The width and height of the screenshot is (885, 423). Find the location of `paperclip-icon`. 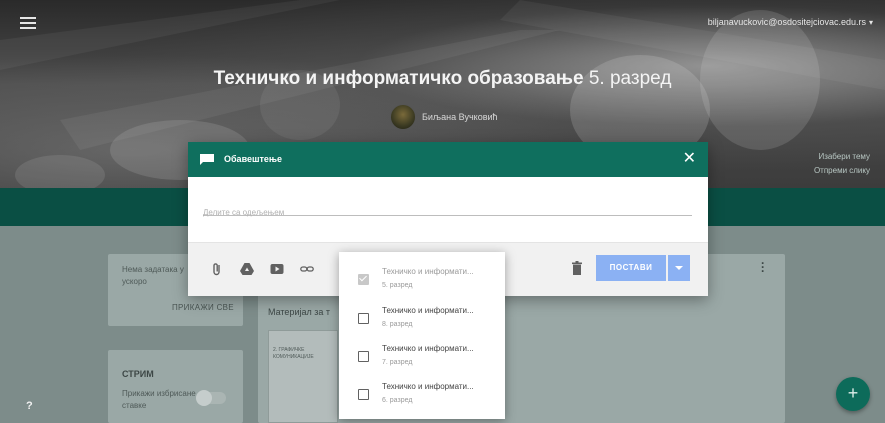

paperclip-icon is located at coordinates (217, 269).